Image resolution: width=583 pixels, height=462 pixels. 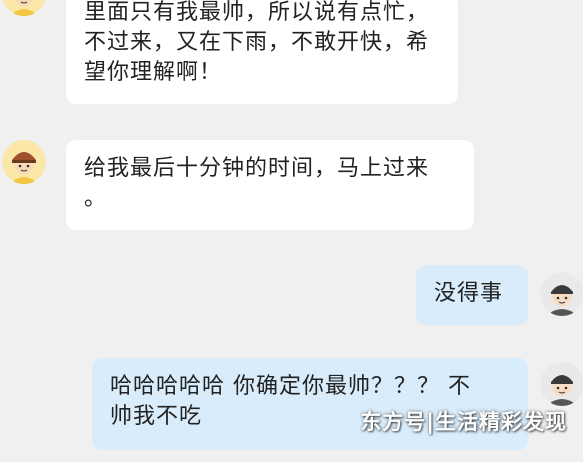 What do you see at coordinates (463, 422) in the screenshot?
I see `source-watermark: 东方号|生活精彩发现` at bounding box center [463, 422].